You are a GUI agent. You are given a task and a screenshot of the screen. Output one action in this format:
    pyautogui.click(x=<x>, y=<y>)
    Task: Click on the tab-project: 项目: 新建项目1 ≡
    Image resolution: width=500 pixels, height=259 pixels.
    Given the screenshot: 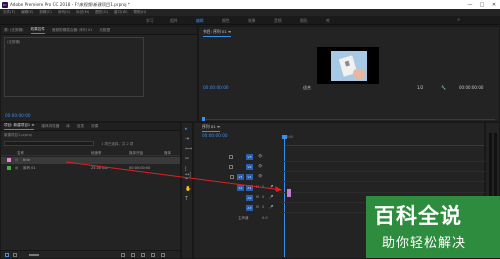 What is the action you would take?
    pyautogui.click(x=19, y=126)
    